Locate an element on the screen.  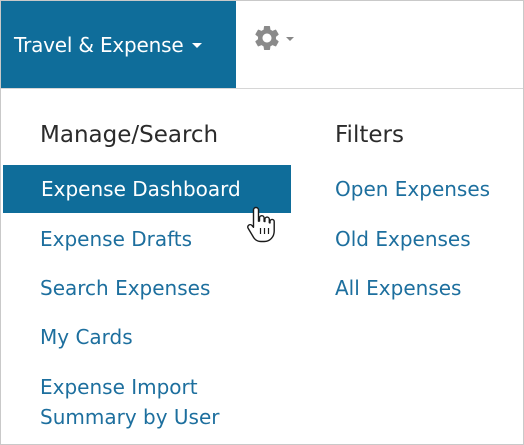
menu-item-my-cards: My Cards is located at coordinates (86, 337).